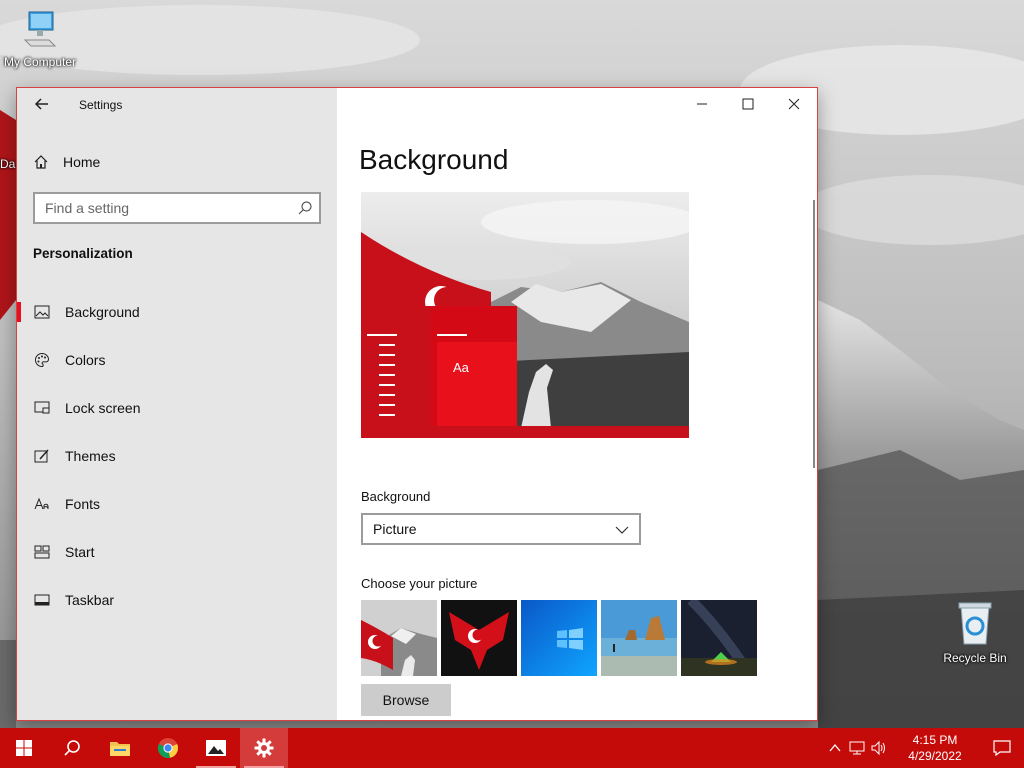 This screenshot has height=768, width=1024. Describe the element at coordinates (80, 552) in the screenshot. I see `nav-label: Start` at that location.